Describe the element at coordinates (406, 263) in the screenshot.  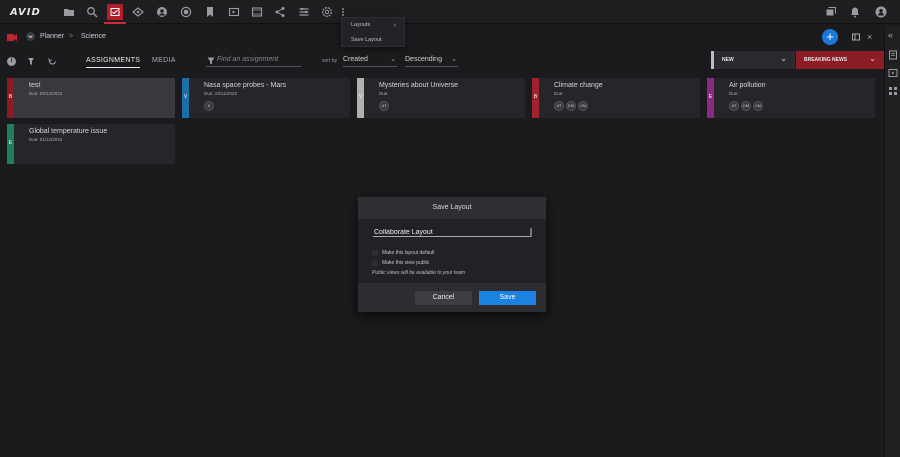
I see `public-view-label: Make this view public` at that location.